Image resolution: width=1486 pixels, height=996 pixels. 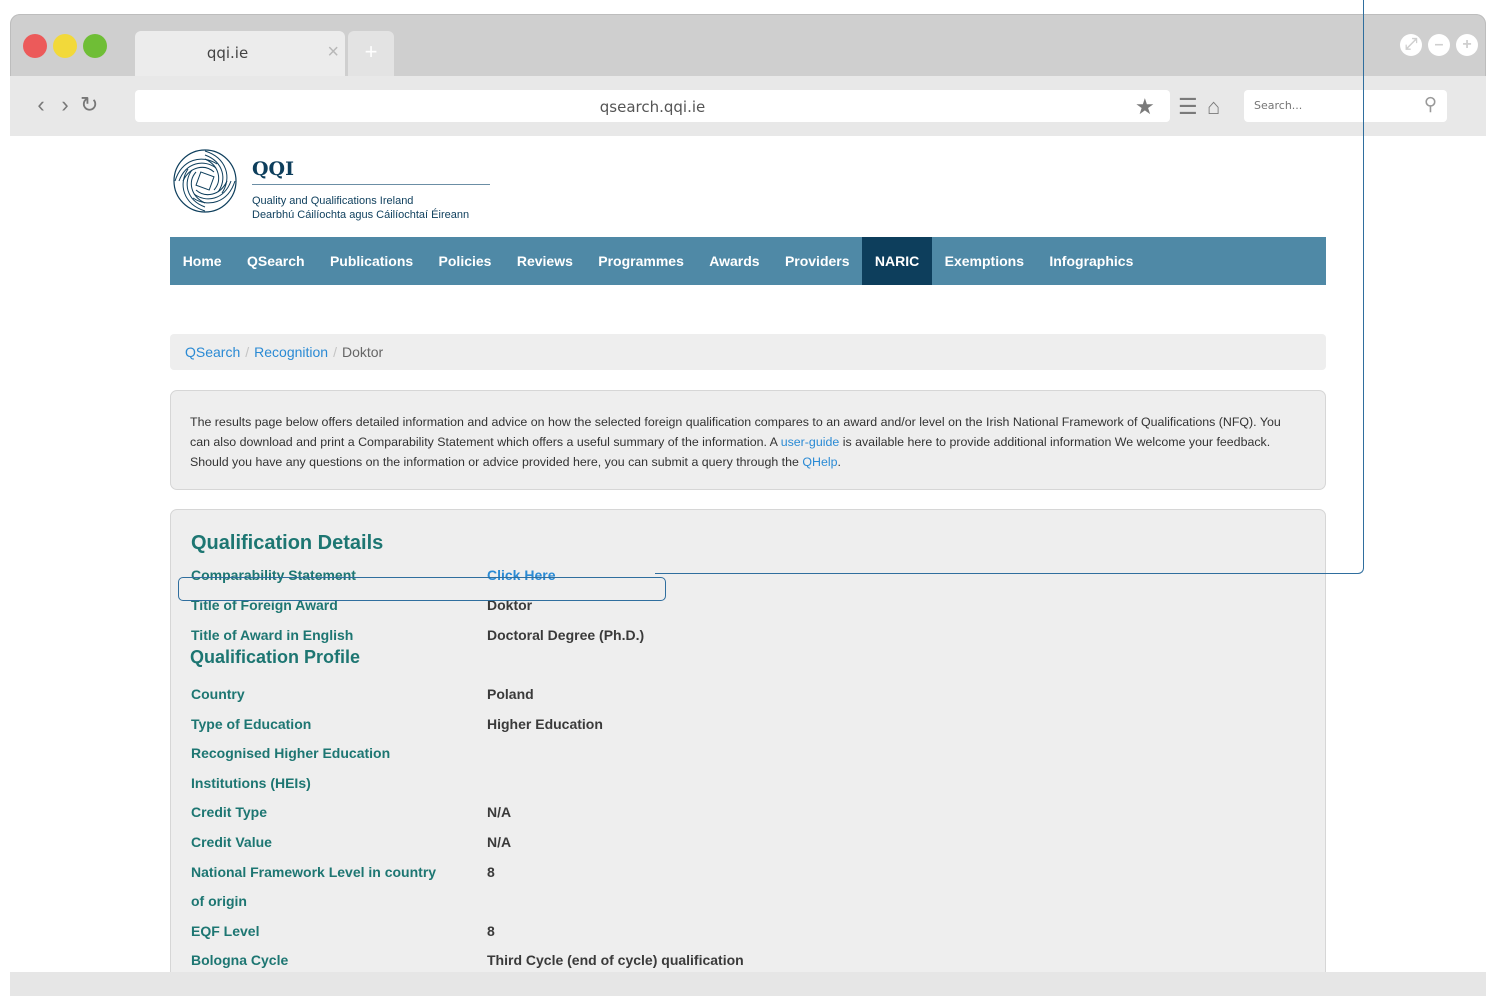 What do you see at coordinates (333, 201) in the screenshot?
I see `logo-name-en: Quality and Qualifications Ireland` at bounding box center [333, 201].